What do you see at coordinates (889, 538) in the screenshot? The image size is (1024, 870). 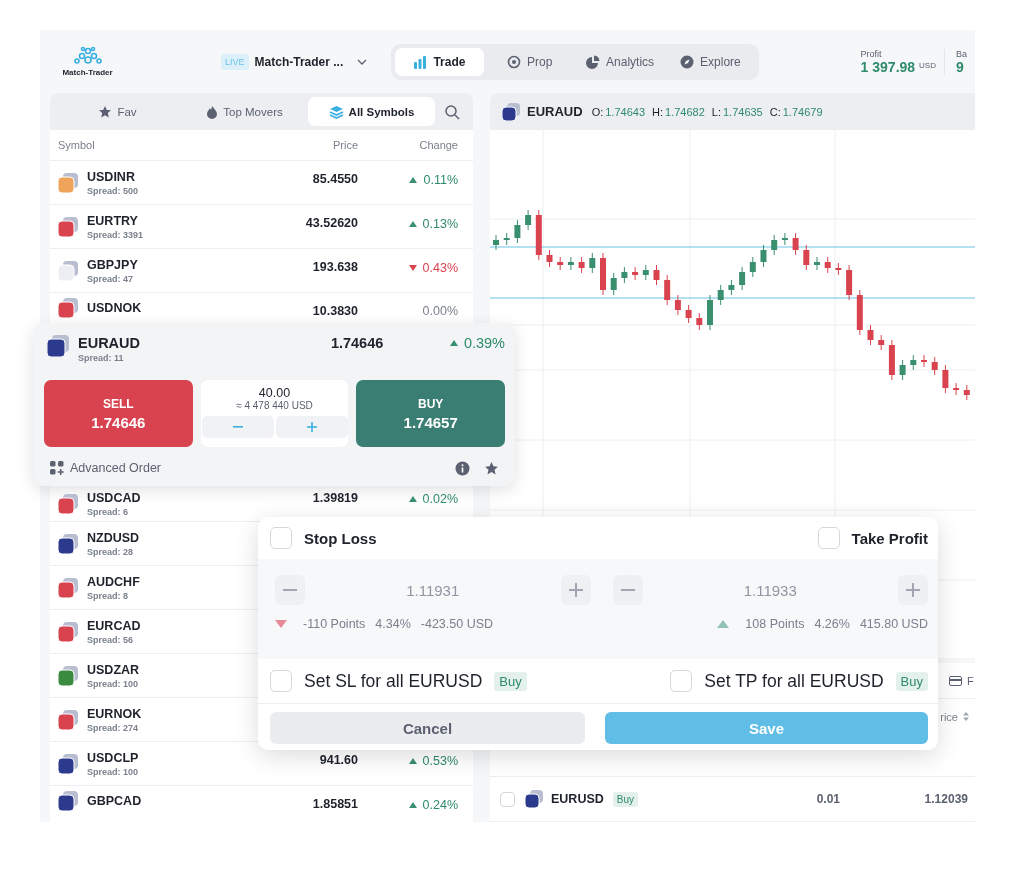 I see `checkbox-label: Take Profit` at bounding box center [889, 538].